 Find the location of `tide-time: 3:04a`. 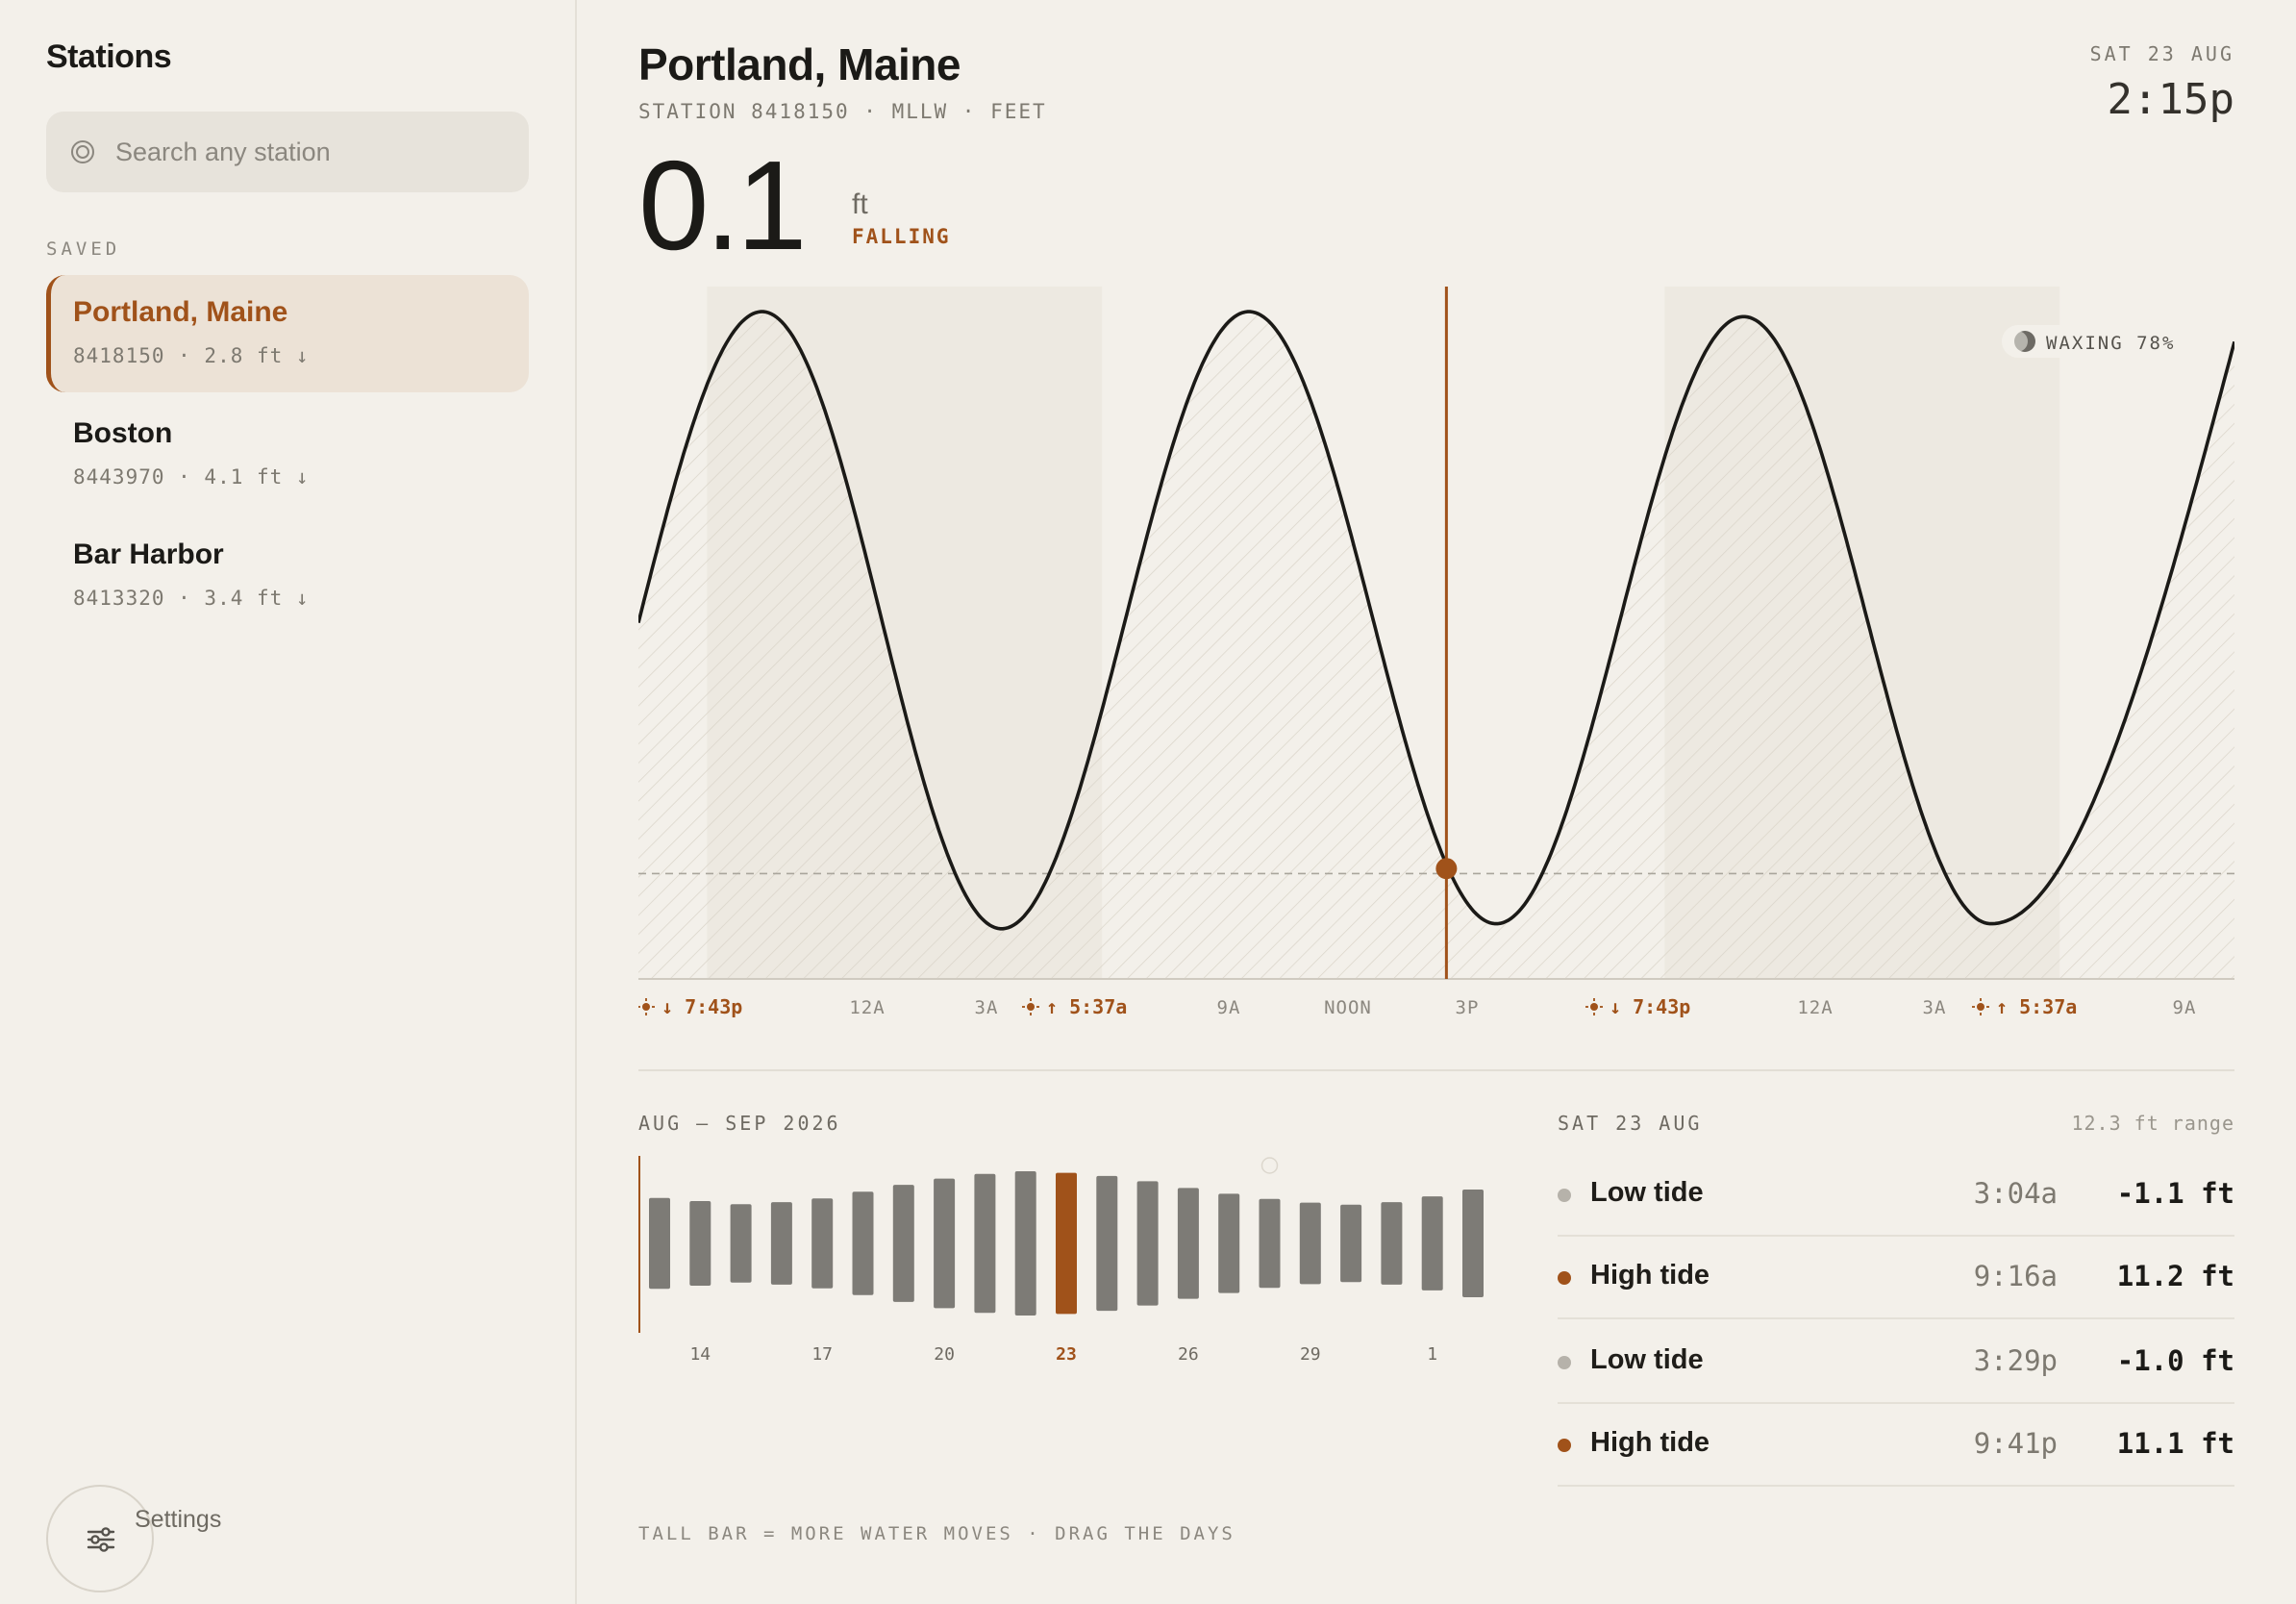

tide-time: 3:04a is located at coordinates (2015, 1193).